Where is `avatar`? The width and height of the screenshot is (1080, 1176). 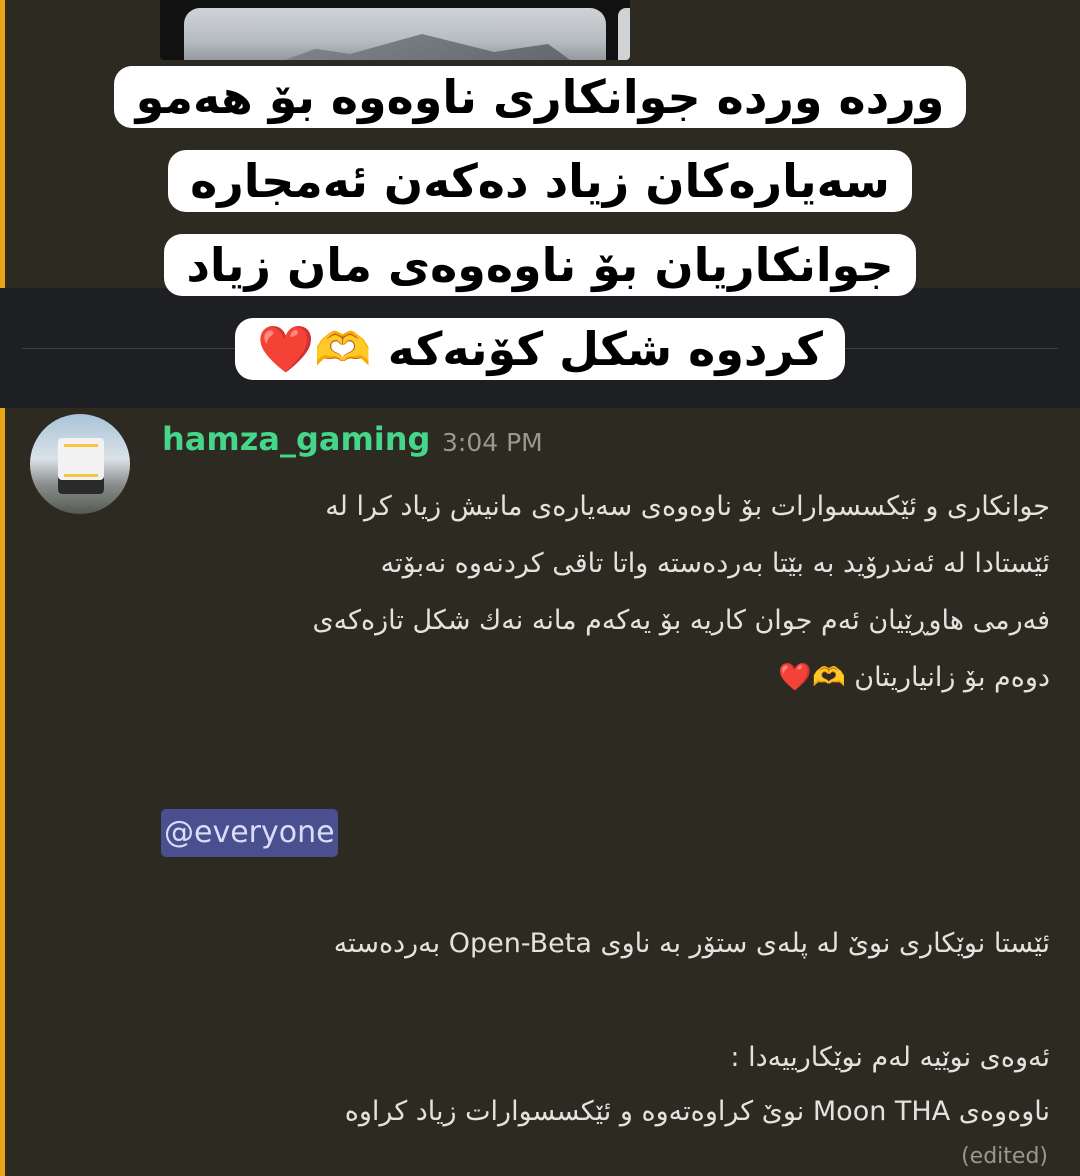 avatar is located at coordinates (80, 464).